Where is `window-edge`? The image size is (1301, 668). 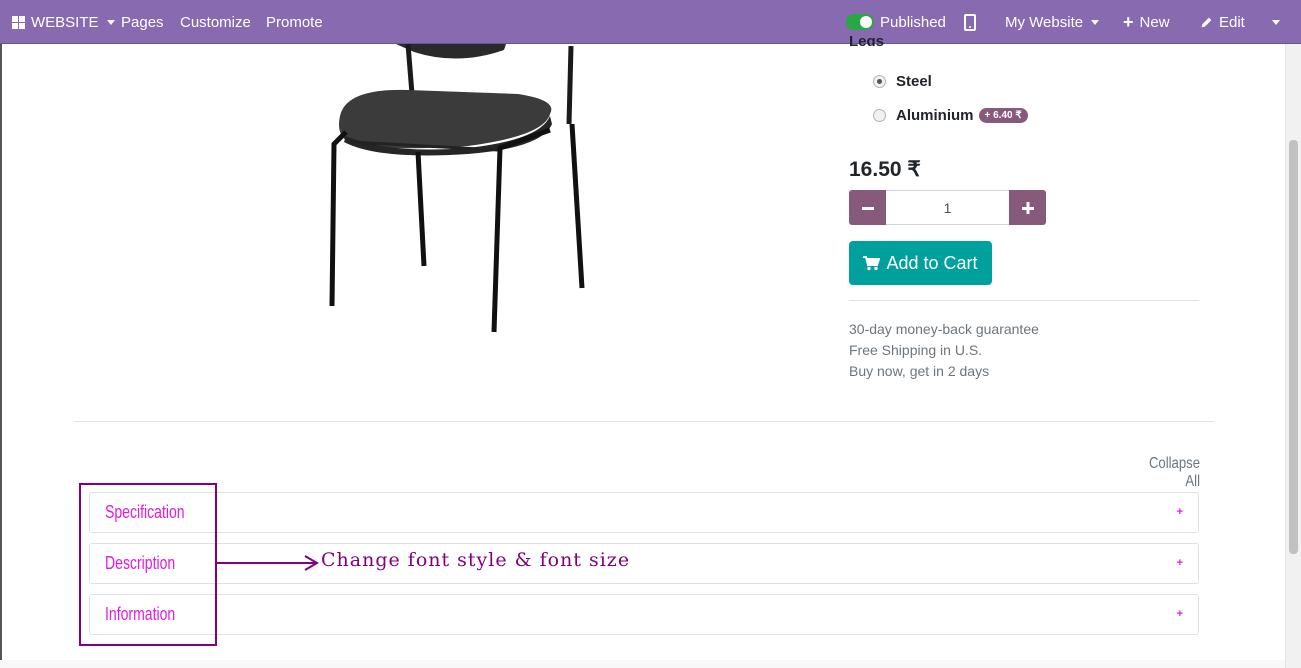
window-edge is located at coordinates (1, 356).